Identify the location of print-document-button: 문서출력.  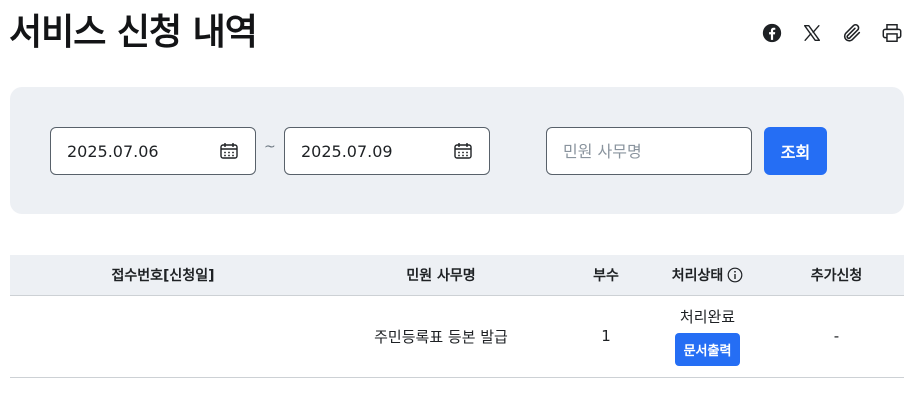
(707, 349).